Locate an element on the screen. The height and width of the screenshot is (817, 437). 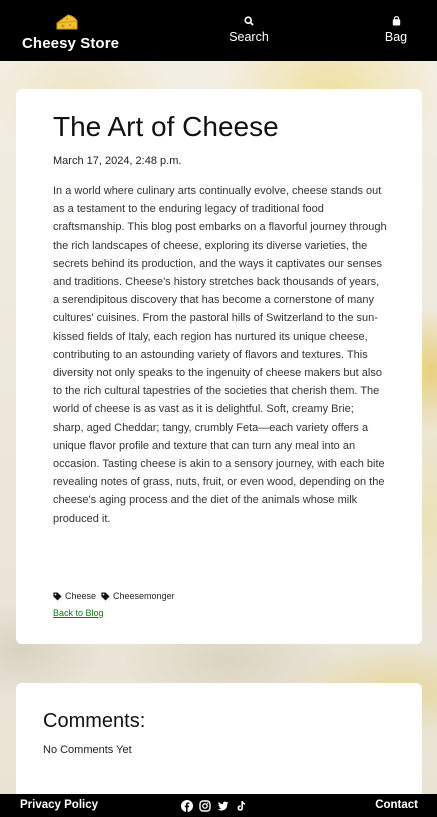
tag-item: Cheese is located at coordinates (74, 596).